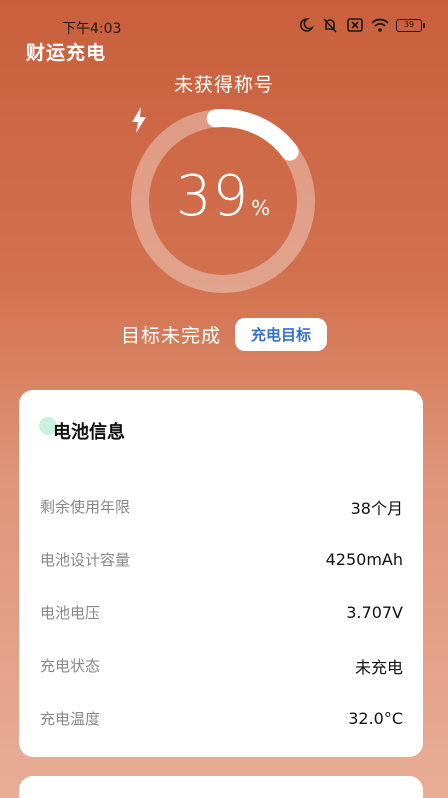 The image size is (448, 798). Describe the element at coordinates (70, 666) in the screenshot. I see `info-label: 充电状态` at that location.